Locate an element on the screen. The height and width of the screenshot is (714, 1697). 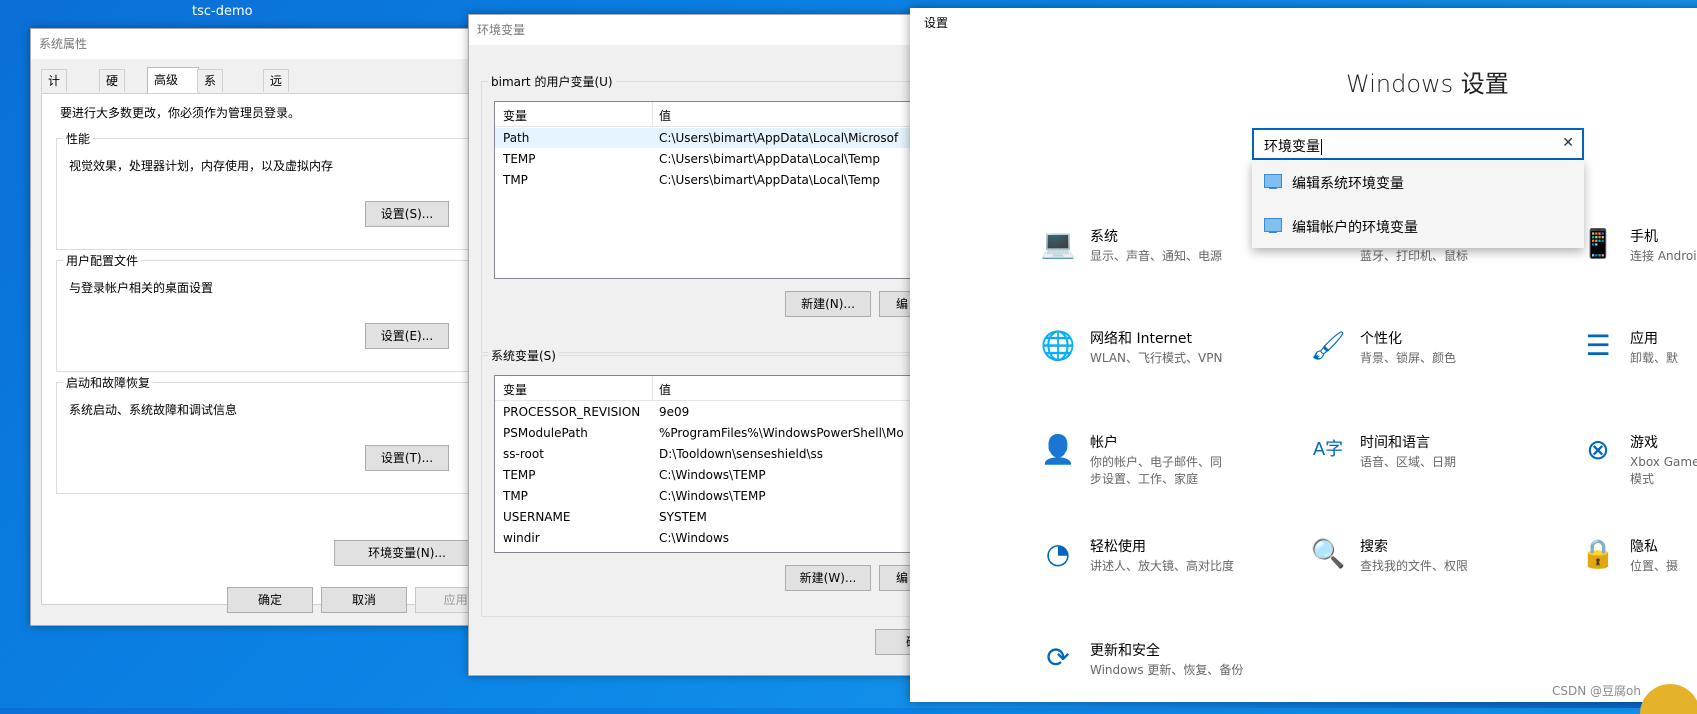
group-label: 性能 is located at coordinates (78, 138).